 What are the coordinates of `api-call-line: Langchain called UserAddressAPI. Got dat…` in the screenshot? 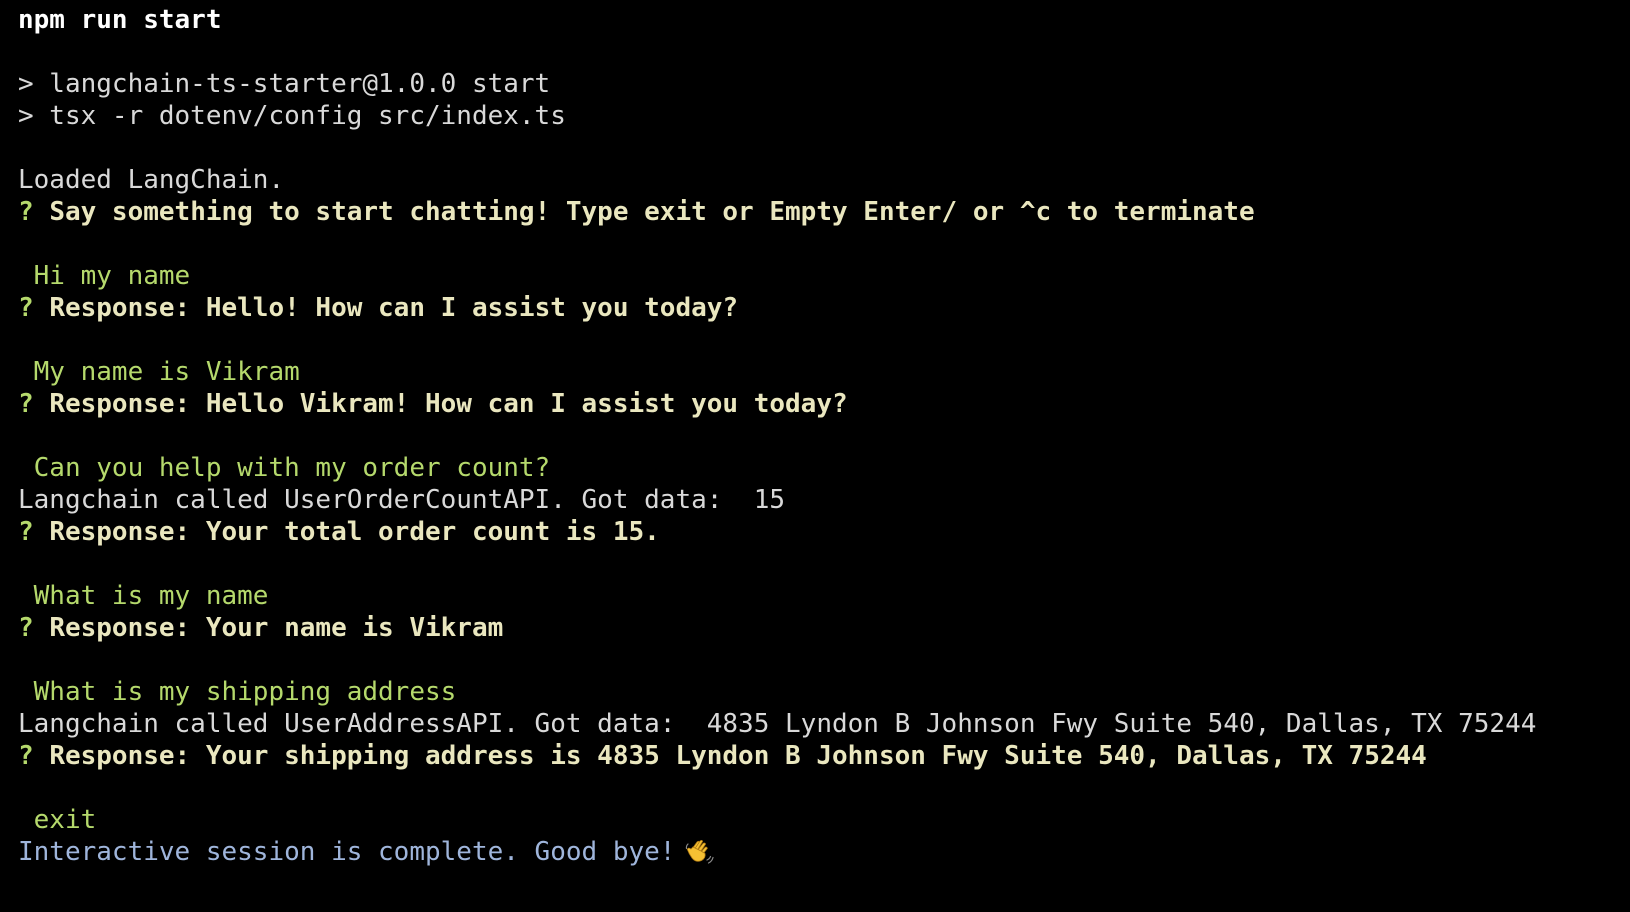 It's located at (777, 724).